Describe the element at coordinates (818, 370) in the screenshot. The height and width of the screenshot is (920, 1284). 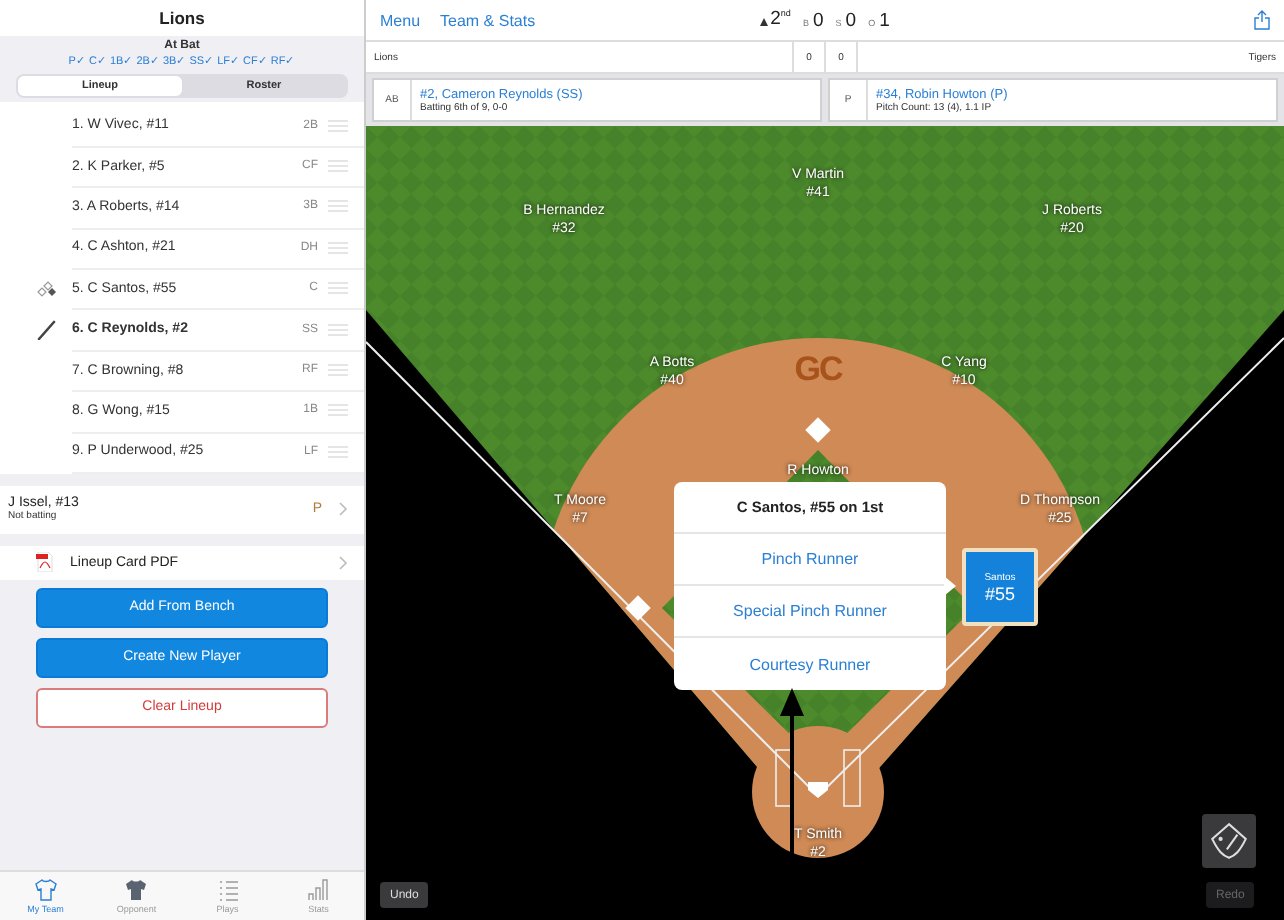
I see `logo-text: GC` at that location.